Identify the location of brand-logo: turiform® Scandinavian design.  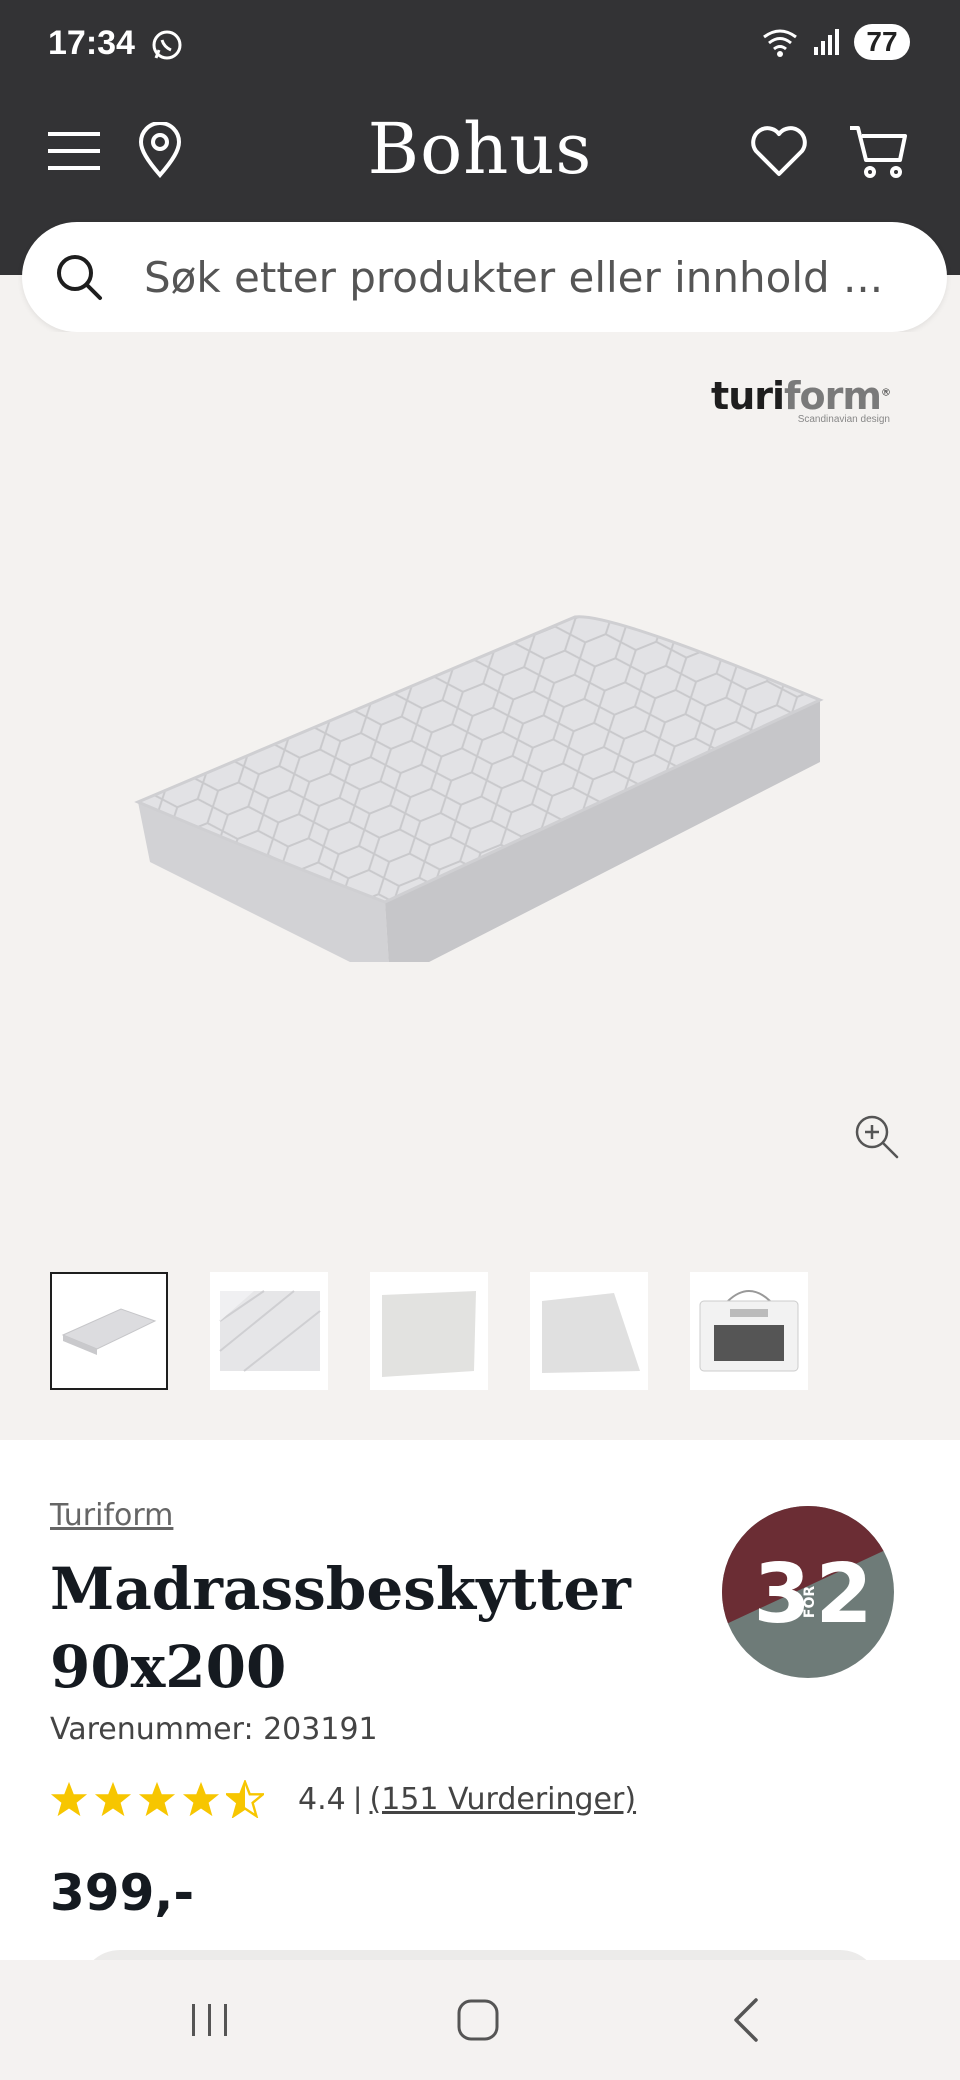
(801, 399).